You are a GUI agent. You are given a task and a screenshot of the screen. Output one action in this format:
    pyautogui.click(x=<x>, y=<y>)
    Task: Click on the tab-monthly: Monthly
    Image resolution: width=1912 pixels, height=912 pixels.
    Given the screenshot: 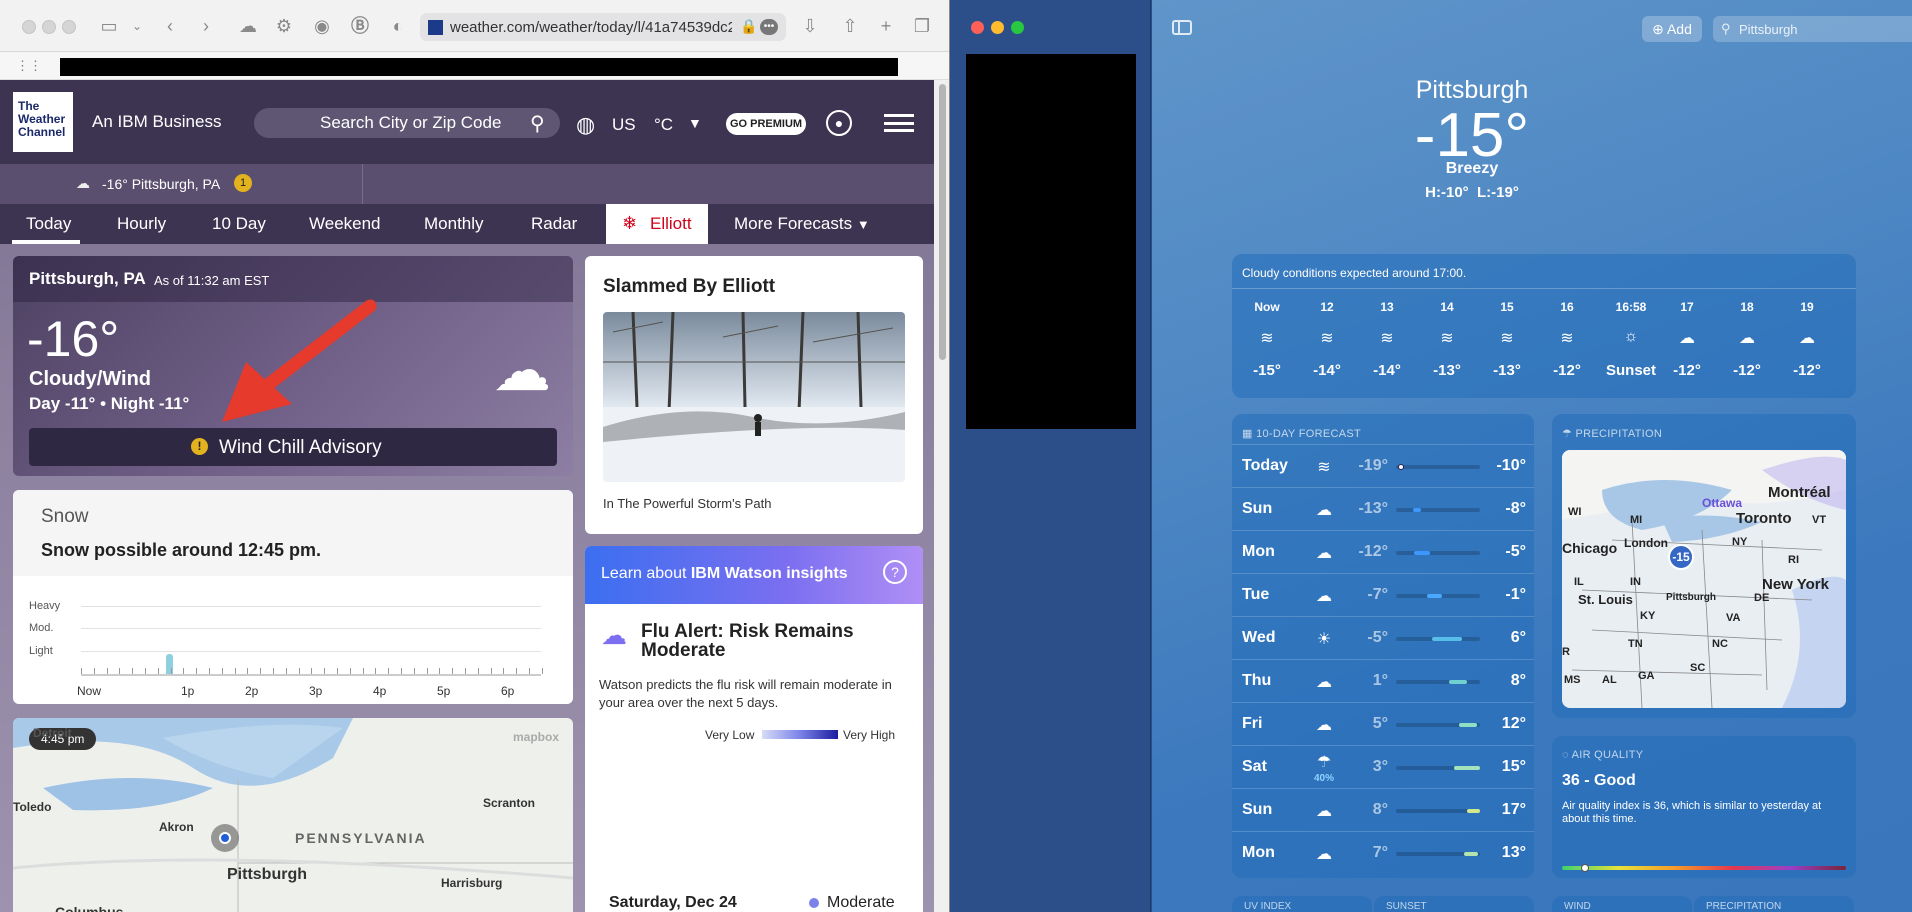 What is the action you would take?
    pyautogui.click(x=454, y=224)
    